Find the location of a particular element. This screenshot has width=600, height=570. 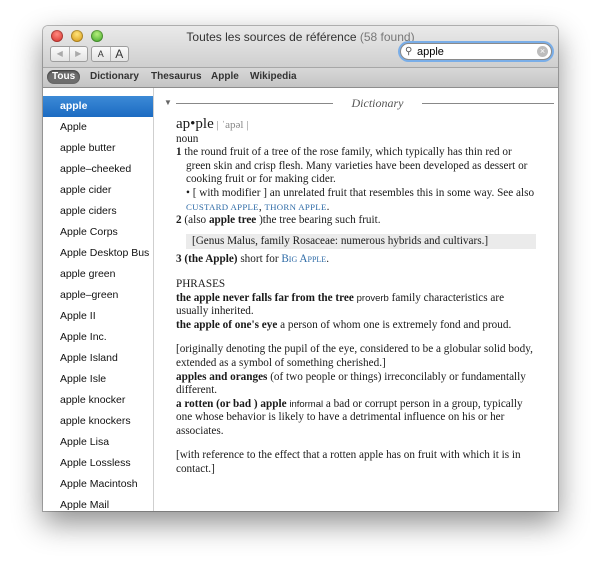

sense-number: 1 is located at coordinates (179, 152).